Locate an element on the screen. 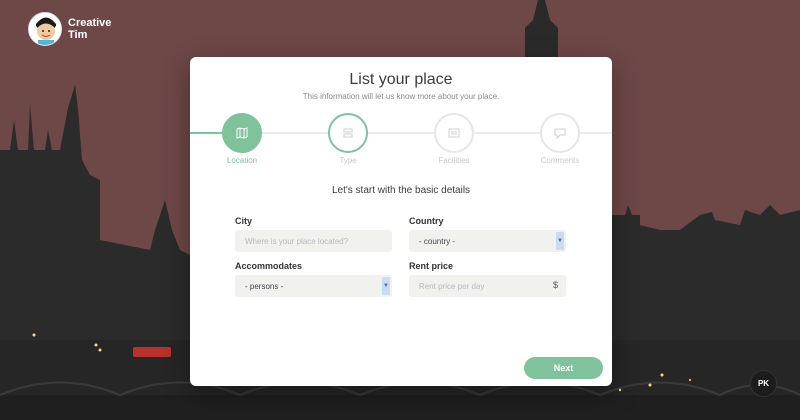 The image size is (800, 420). step-facilities-circle is located at coordinates (454, 133).